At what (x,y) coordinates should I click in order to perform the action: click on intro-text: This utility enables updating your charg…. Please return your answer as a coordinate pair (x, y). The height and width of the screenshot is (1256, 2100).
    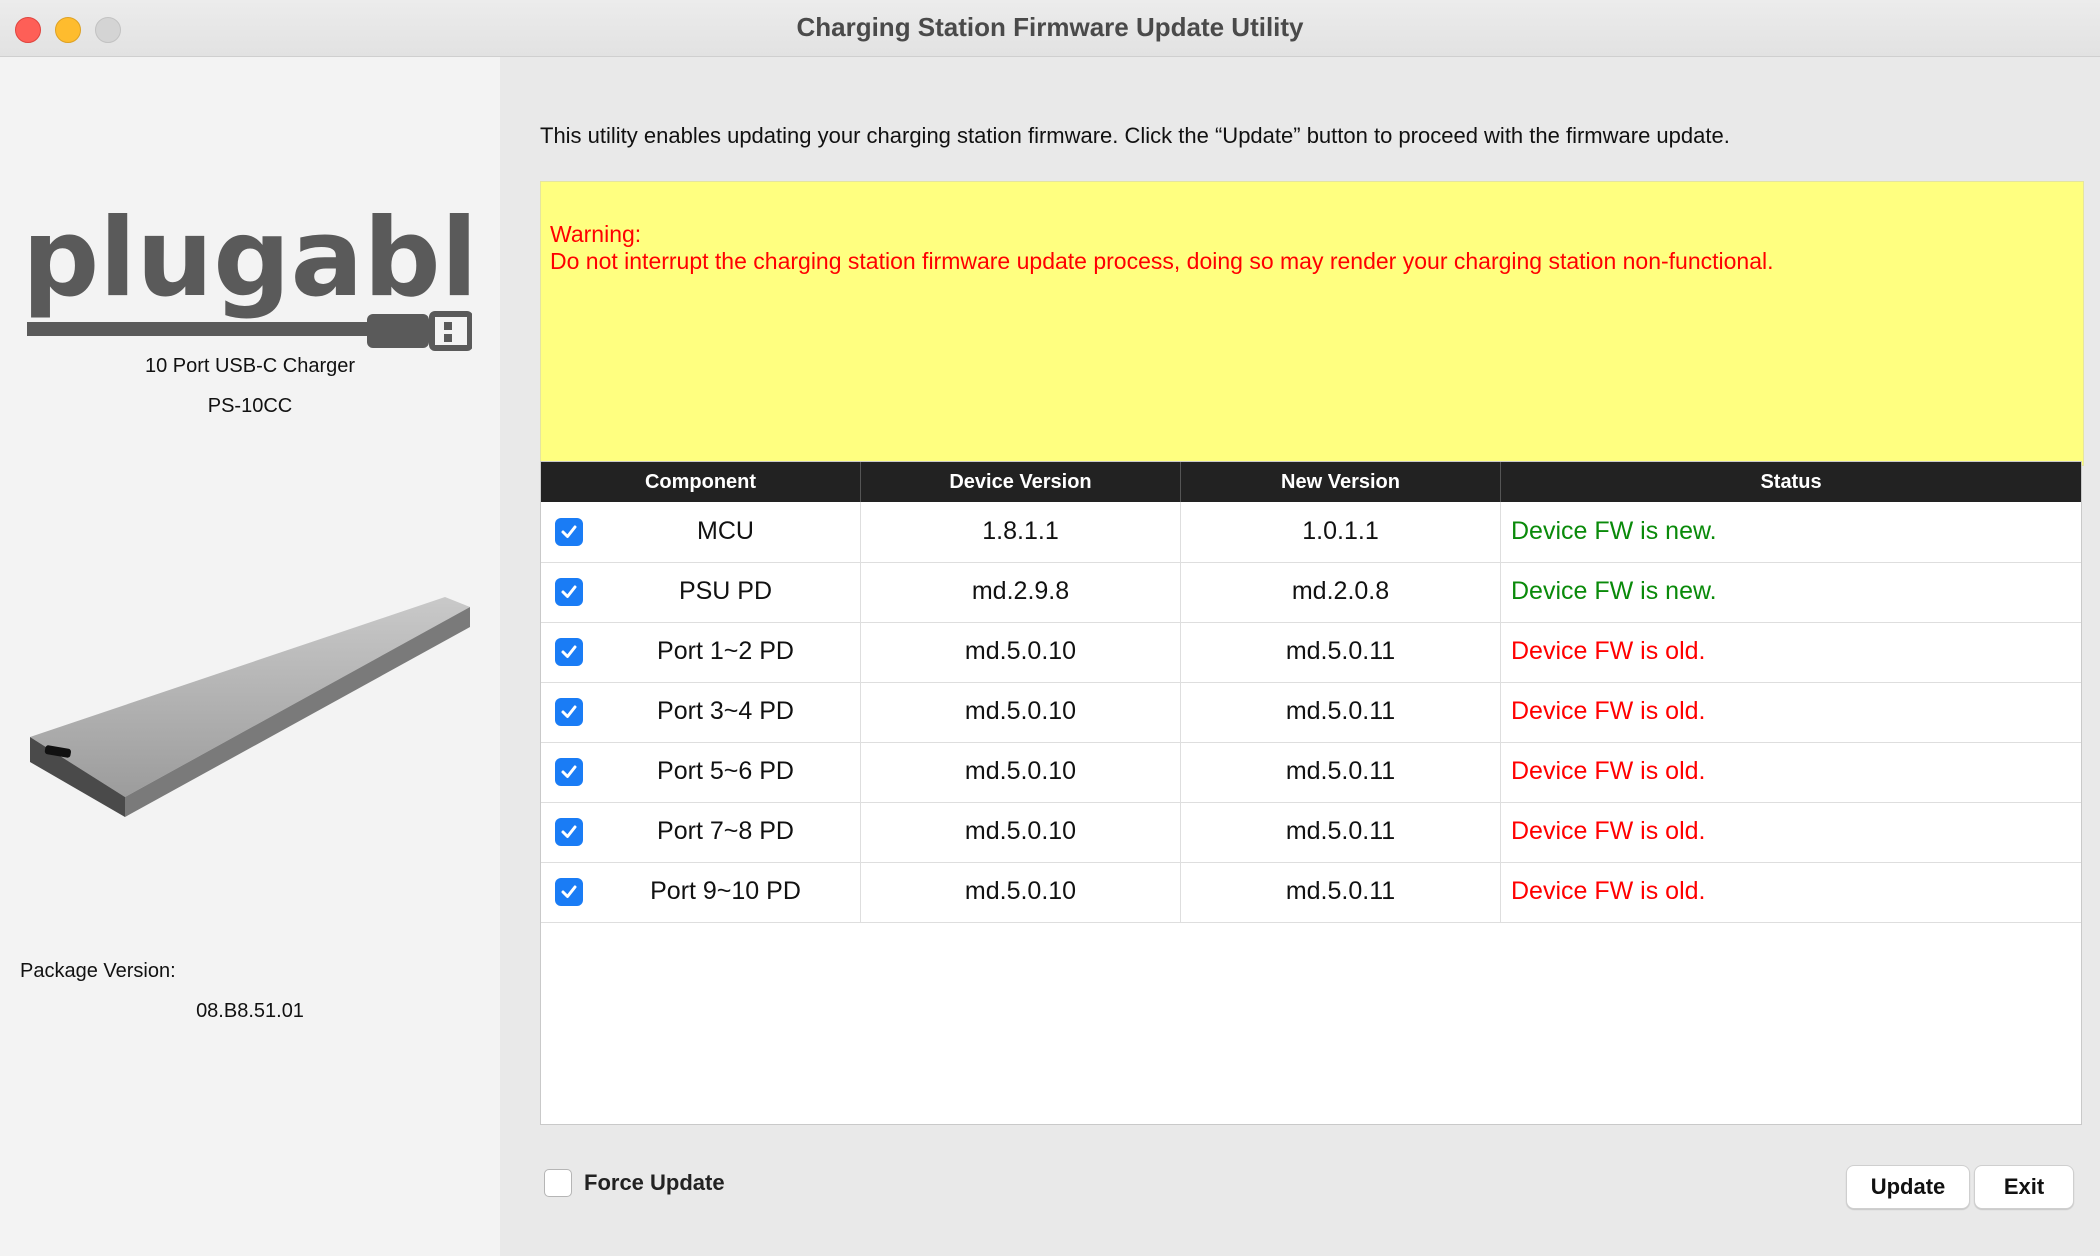
    Looking at the image, I should click on (1135, 135).